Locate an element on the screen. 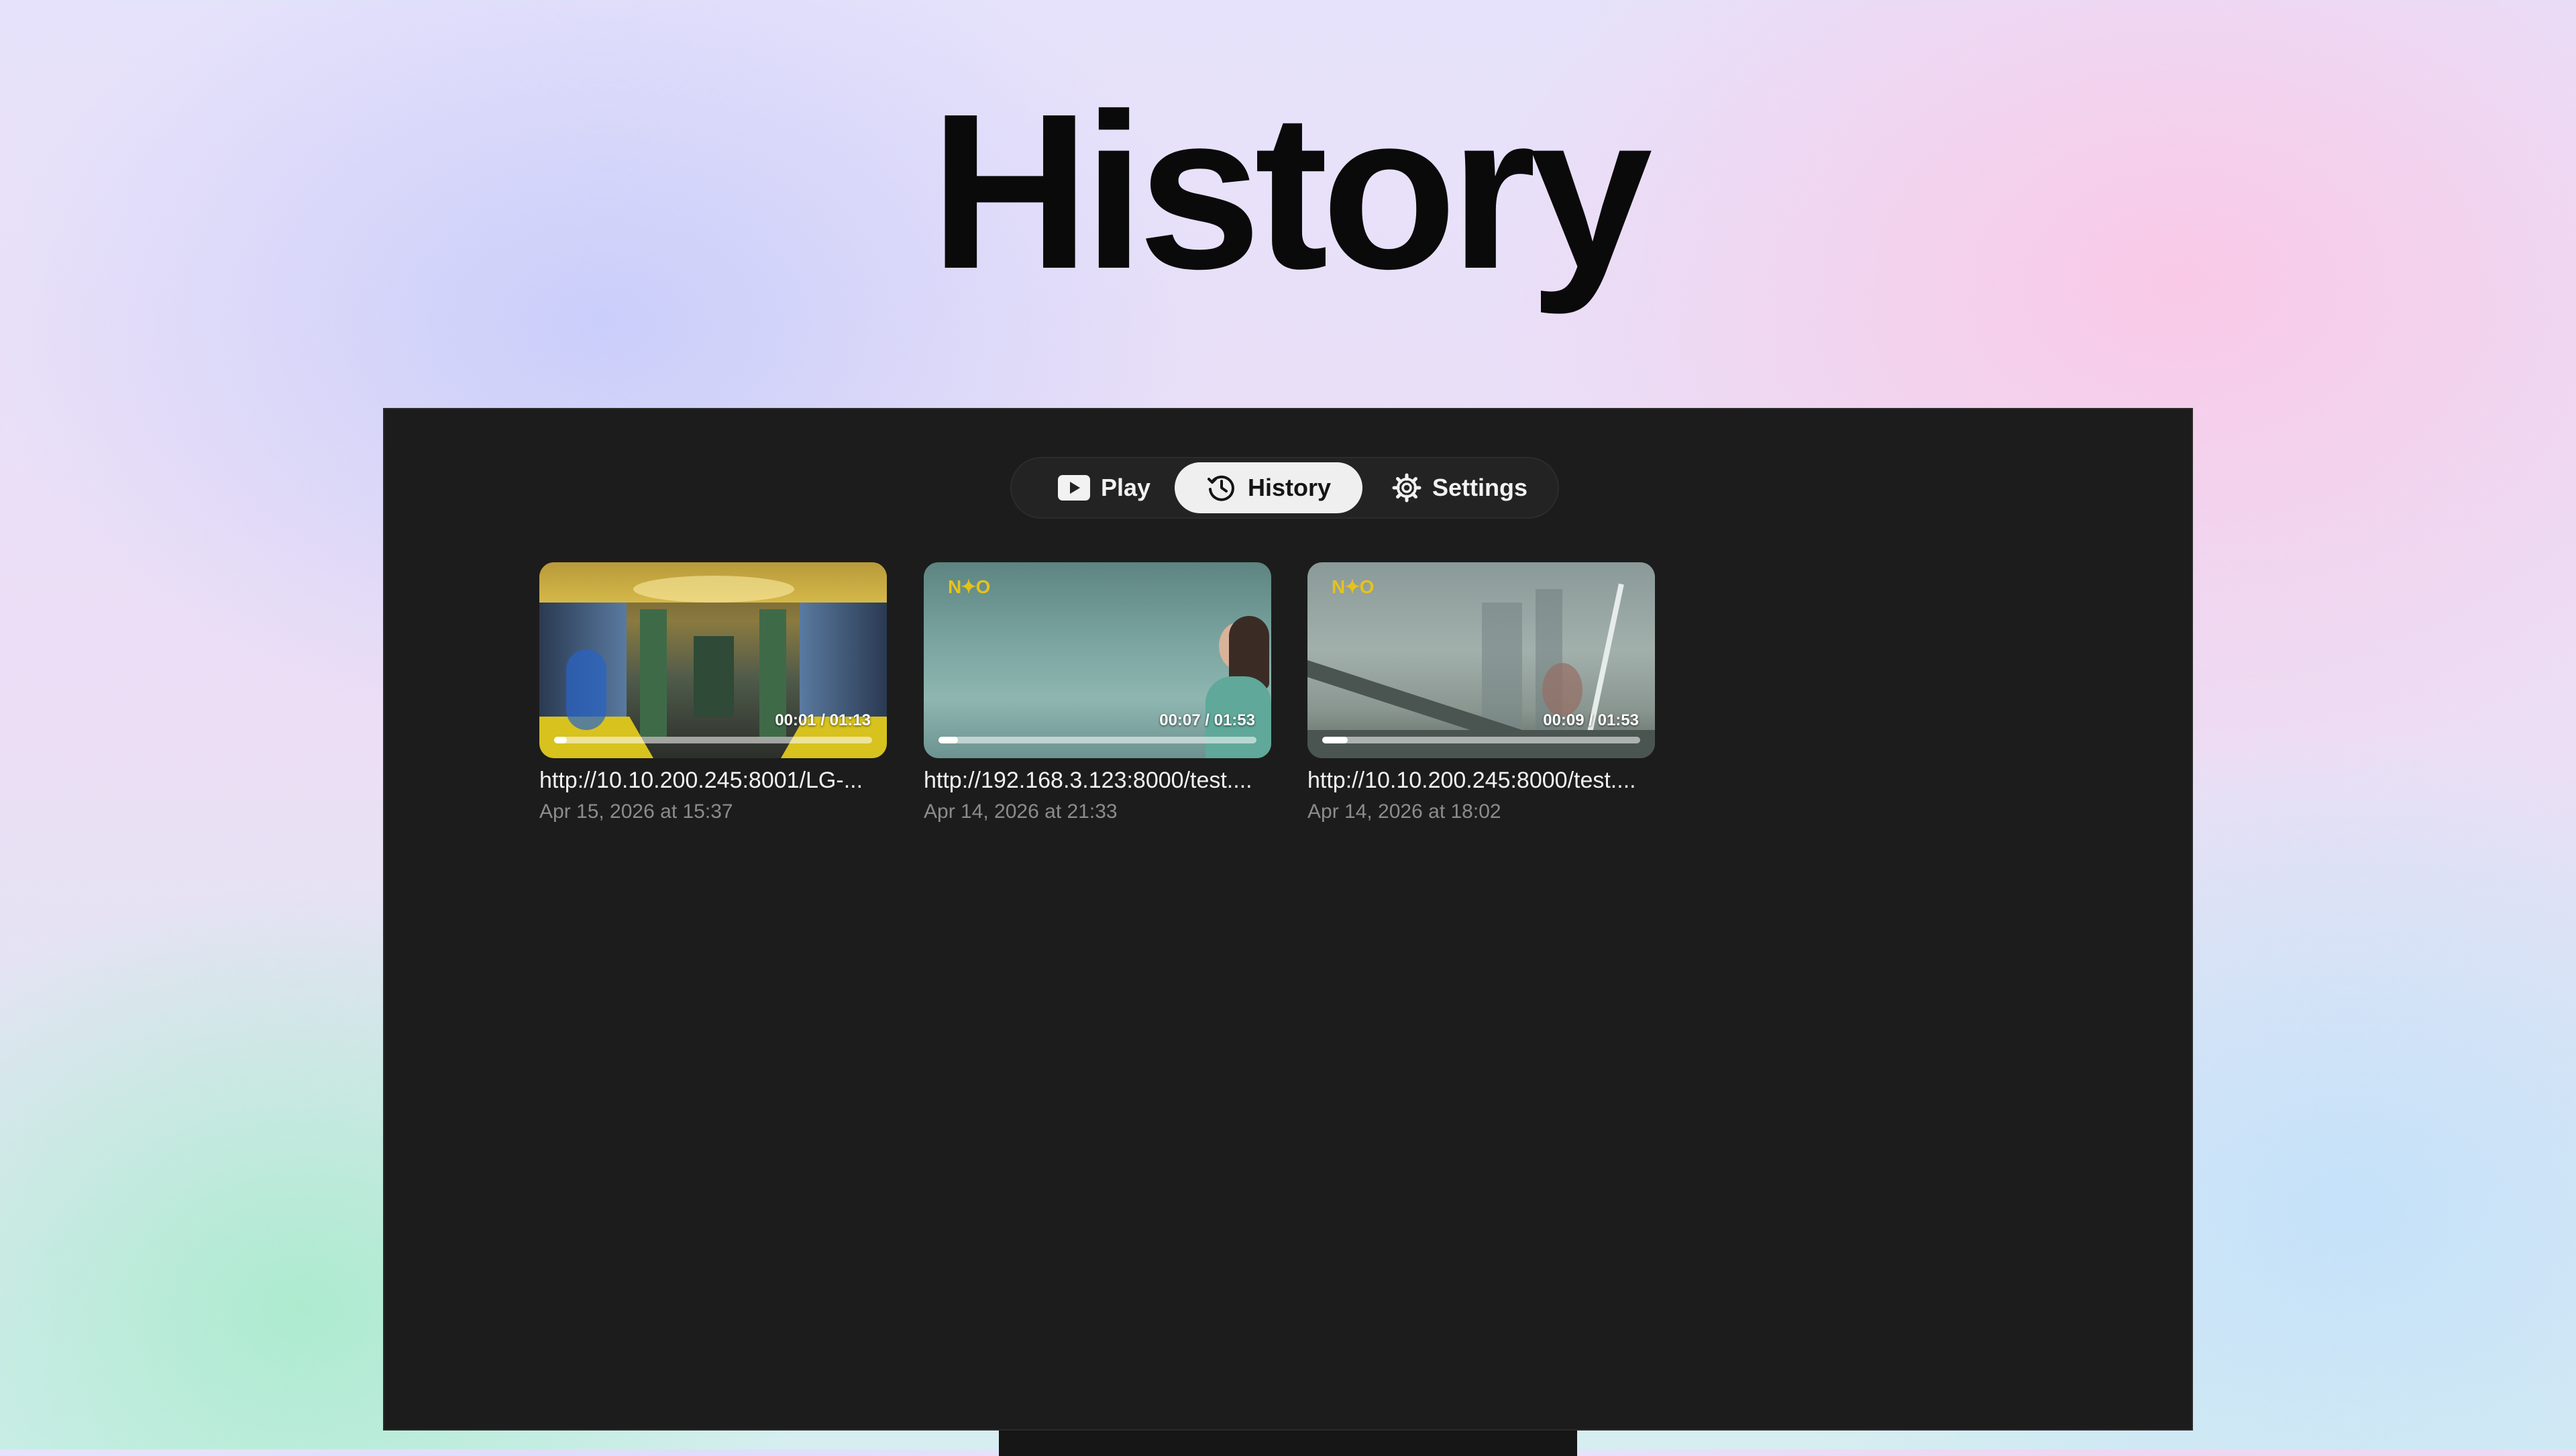  watched-date: Apr 15, 2026 at 15:37 is located at coordinates (636, 812).